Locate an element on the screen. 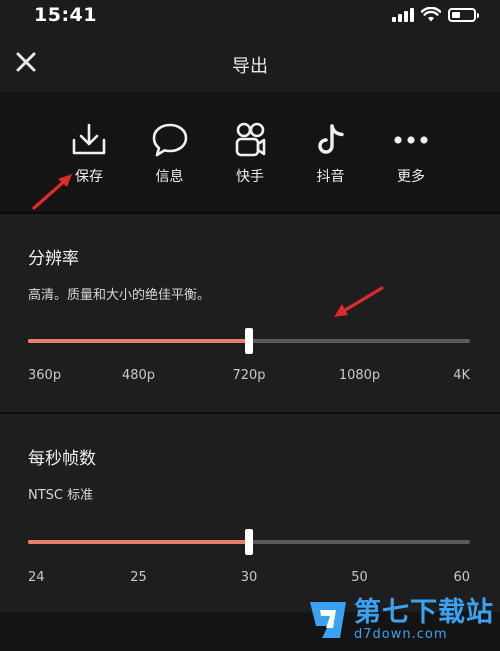 The image size is (500, 651). resolution-ticks: 360p 480p 720p 1080p 4K is located at coordinates (249, 378).